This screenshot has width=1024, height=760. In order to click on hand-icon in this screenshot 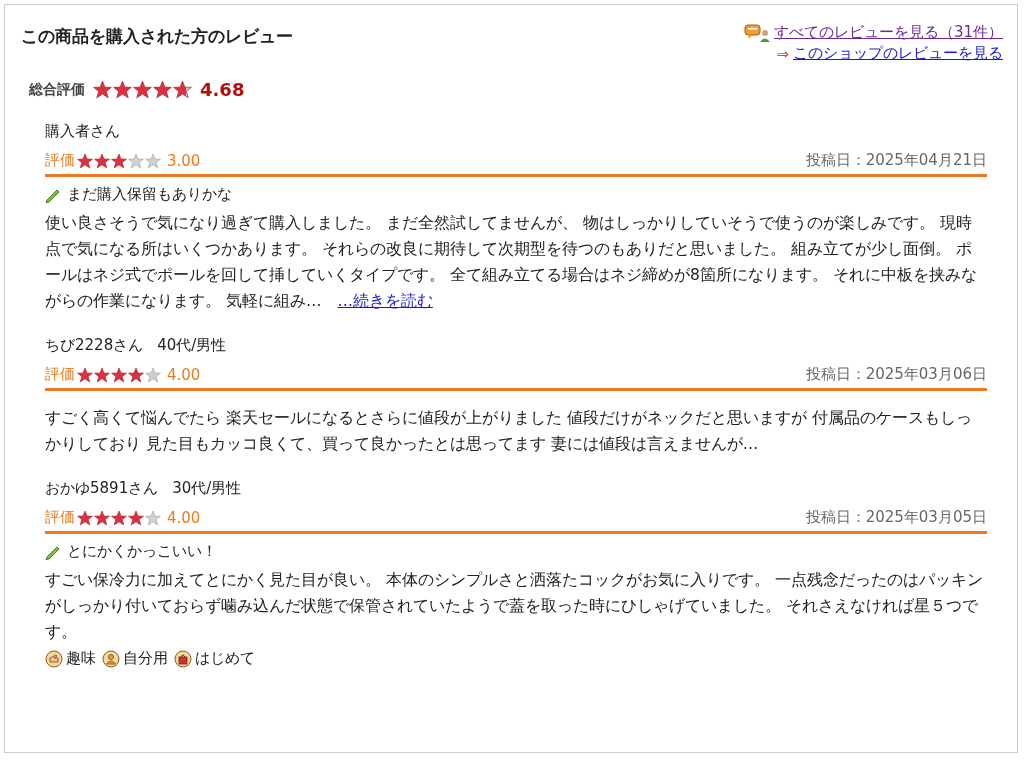, I will do `click(54, 658)`.